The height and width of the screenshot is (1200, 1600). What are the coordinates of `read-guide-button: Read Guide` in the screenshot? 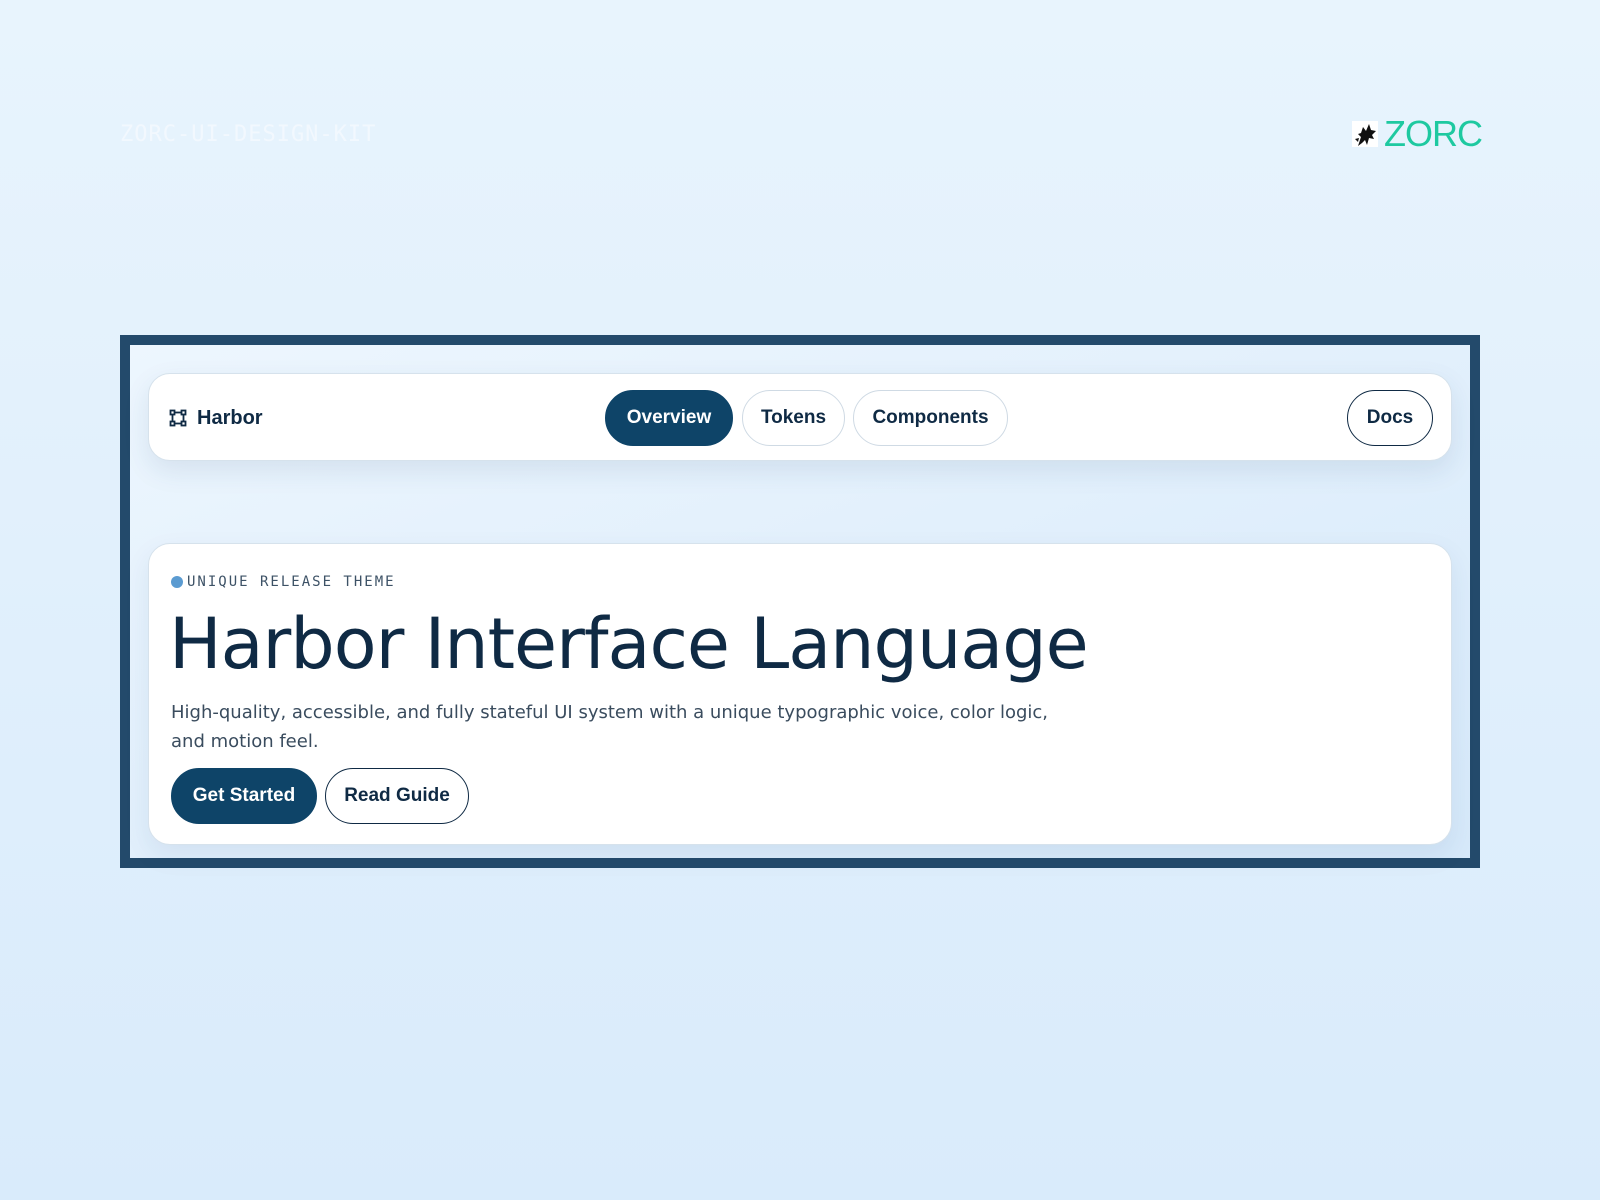 It's located at (397, 796).